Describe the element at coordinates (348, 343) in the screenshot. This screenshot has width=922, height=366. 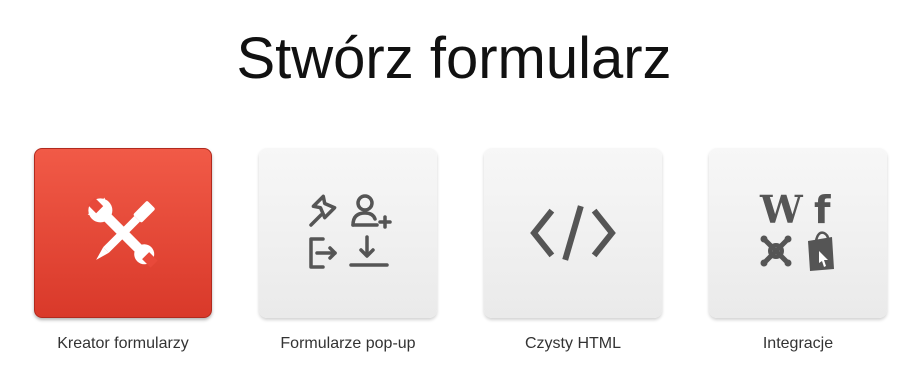
I see `option-popup-forms-label: Formularze pop-up` at that location.